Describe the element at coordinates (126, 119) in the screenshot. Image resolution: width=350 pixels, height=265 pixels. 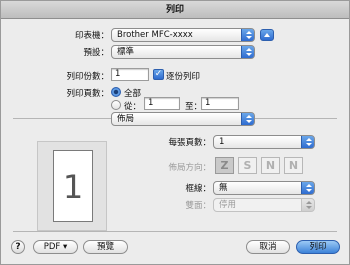
I see `panel-value: 佈局` at that location.